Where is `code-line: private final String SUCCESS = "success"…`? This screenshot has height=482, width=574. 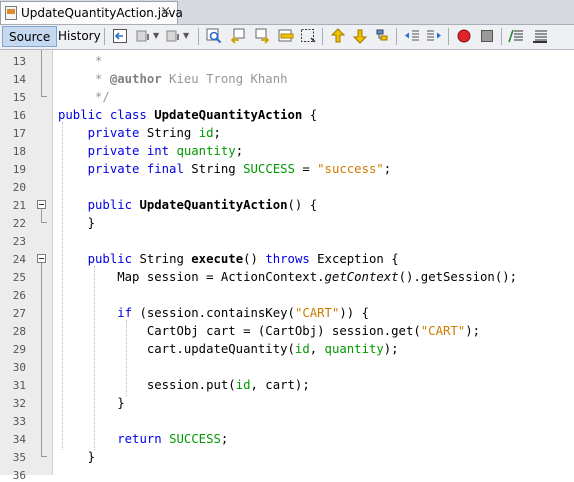 code-line: private final String SUCCESS = "success"… is located at coordinates (225, 169).